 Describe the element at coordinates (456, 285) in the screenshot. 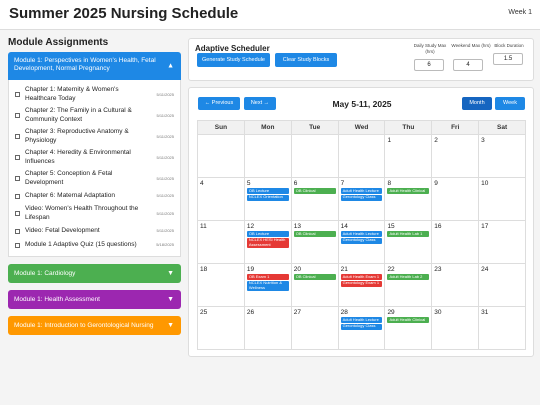

I see `calendar-day-cell: 23` at that location.